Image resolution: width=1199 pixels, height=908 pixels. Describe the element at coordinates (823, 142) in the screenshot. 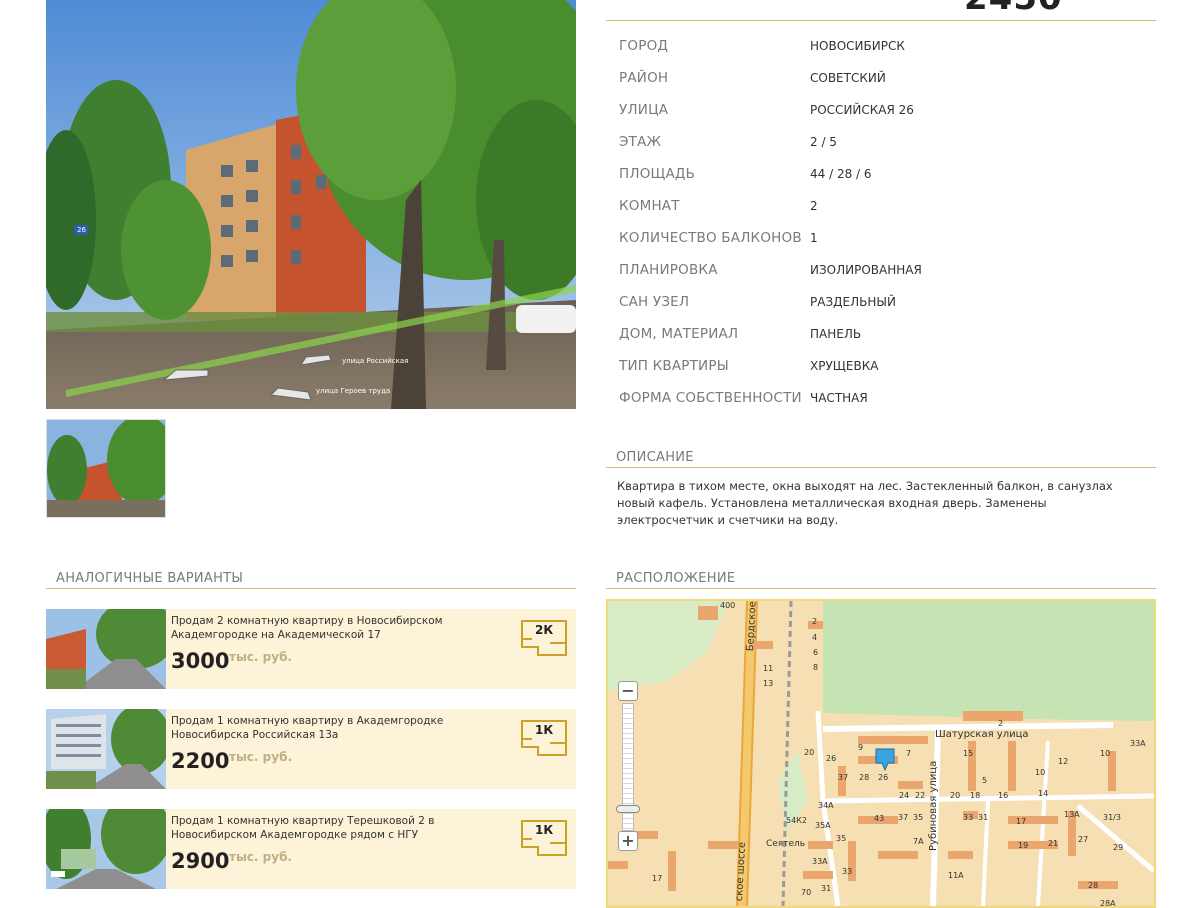

I see `property-value: 2 / 5` at that location.